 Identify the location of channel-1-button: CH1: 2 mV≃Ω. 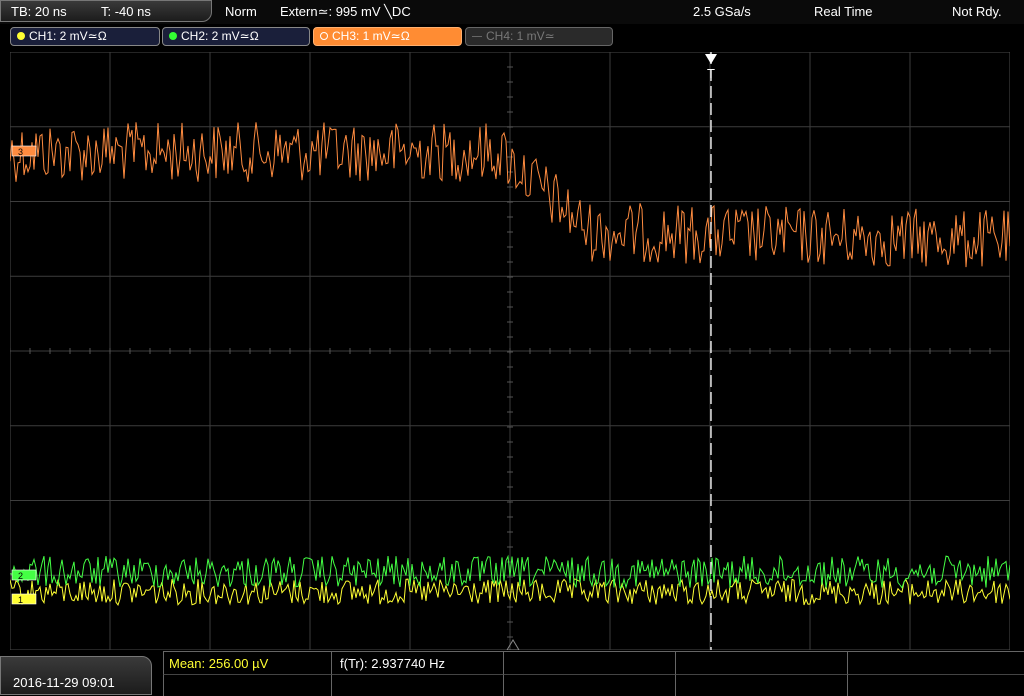
(85, 36).